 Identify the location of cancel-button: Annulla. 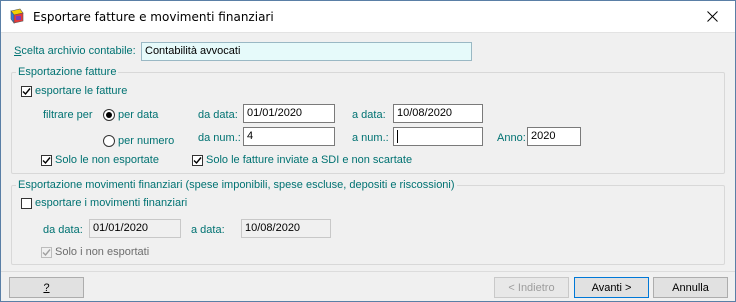
(690, 287).